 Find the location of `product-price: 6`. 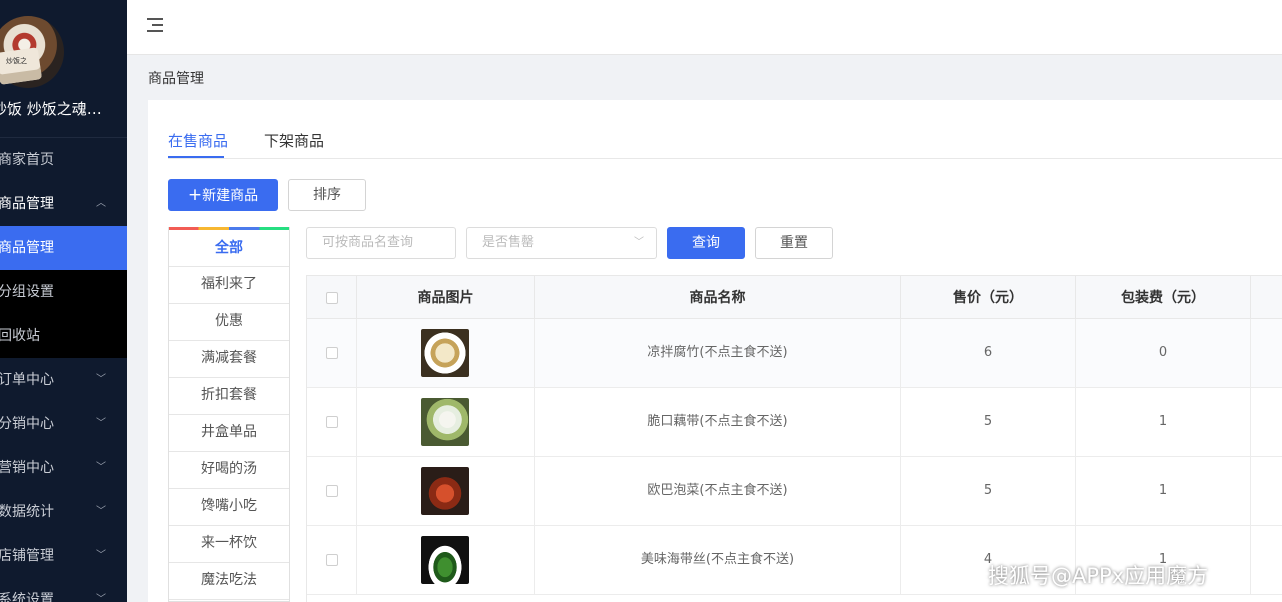

product-price: 6 is located at coordinates (988, 353).